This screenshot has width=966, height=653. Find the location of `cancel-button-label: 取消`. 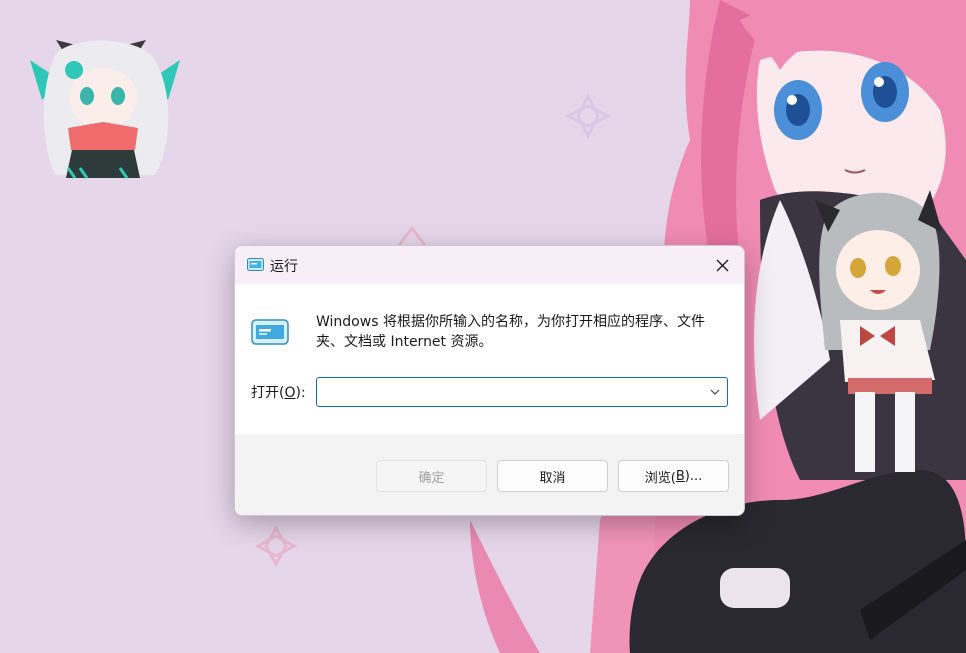

cancel-button-label: 取消 is located at coordinates (552, 478).